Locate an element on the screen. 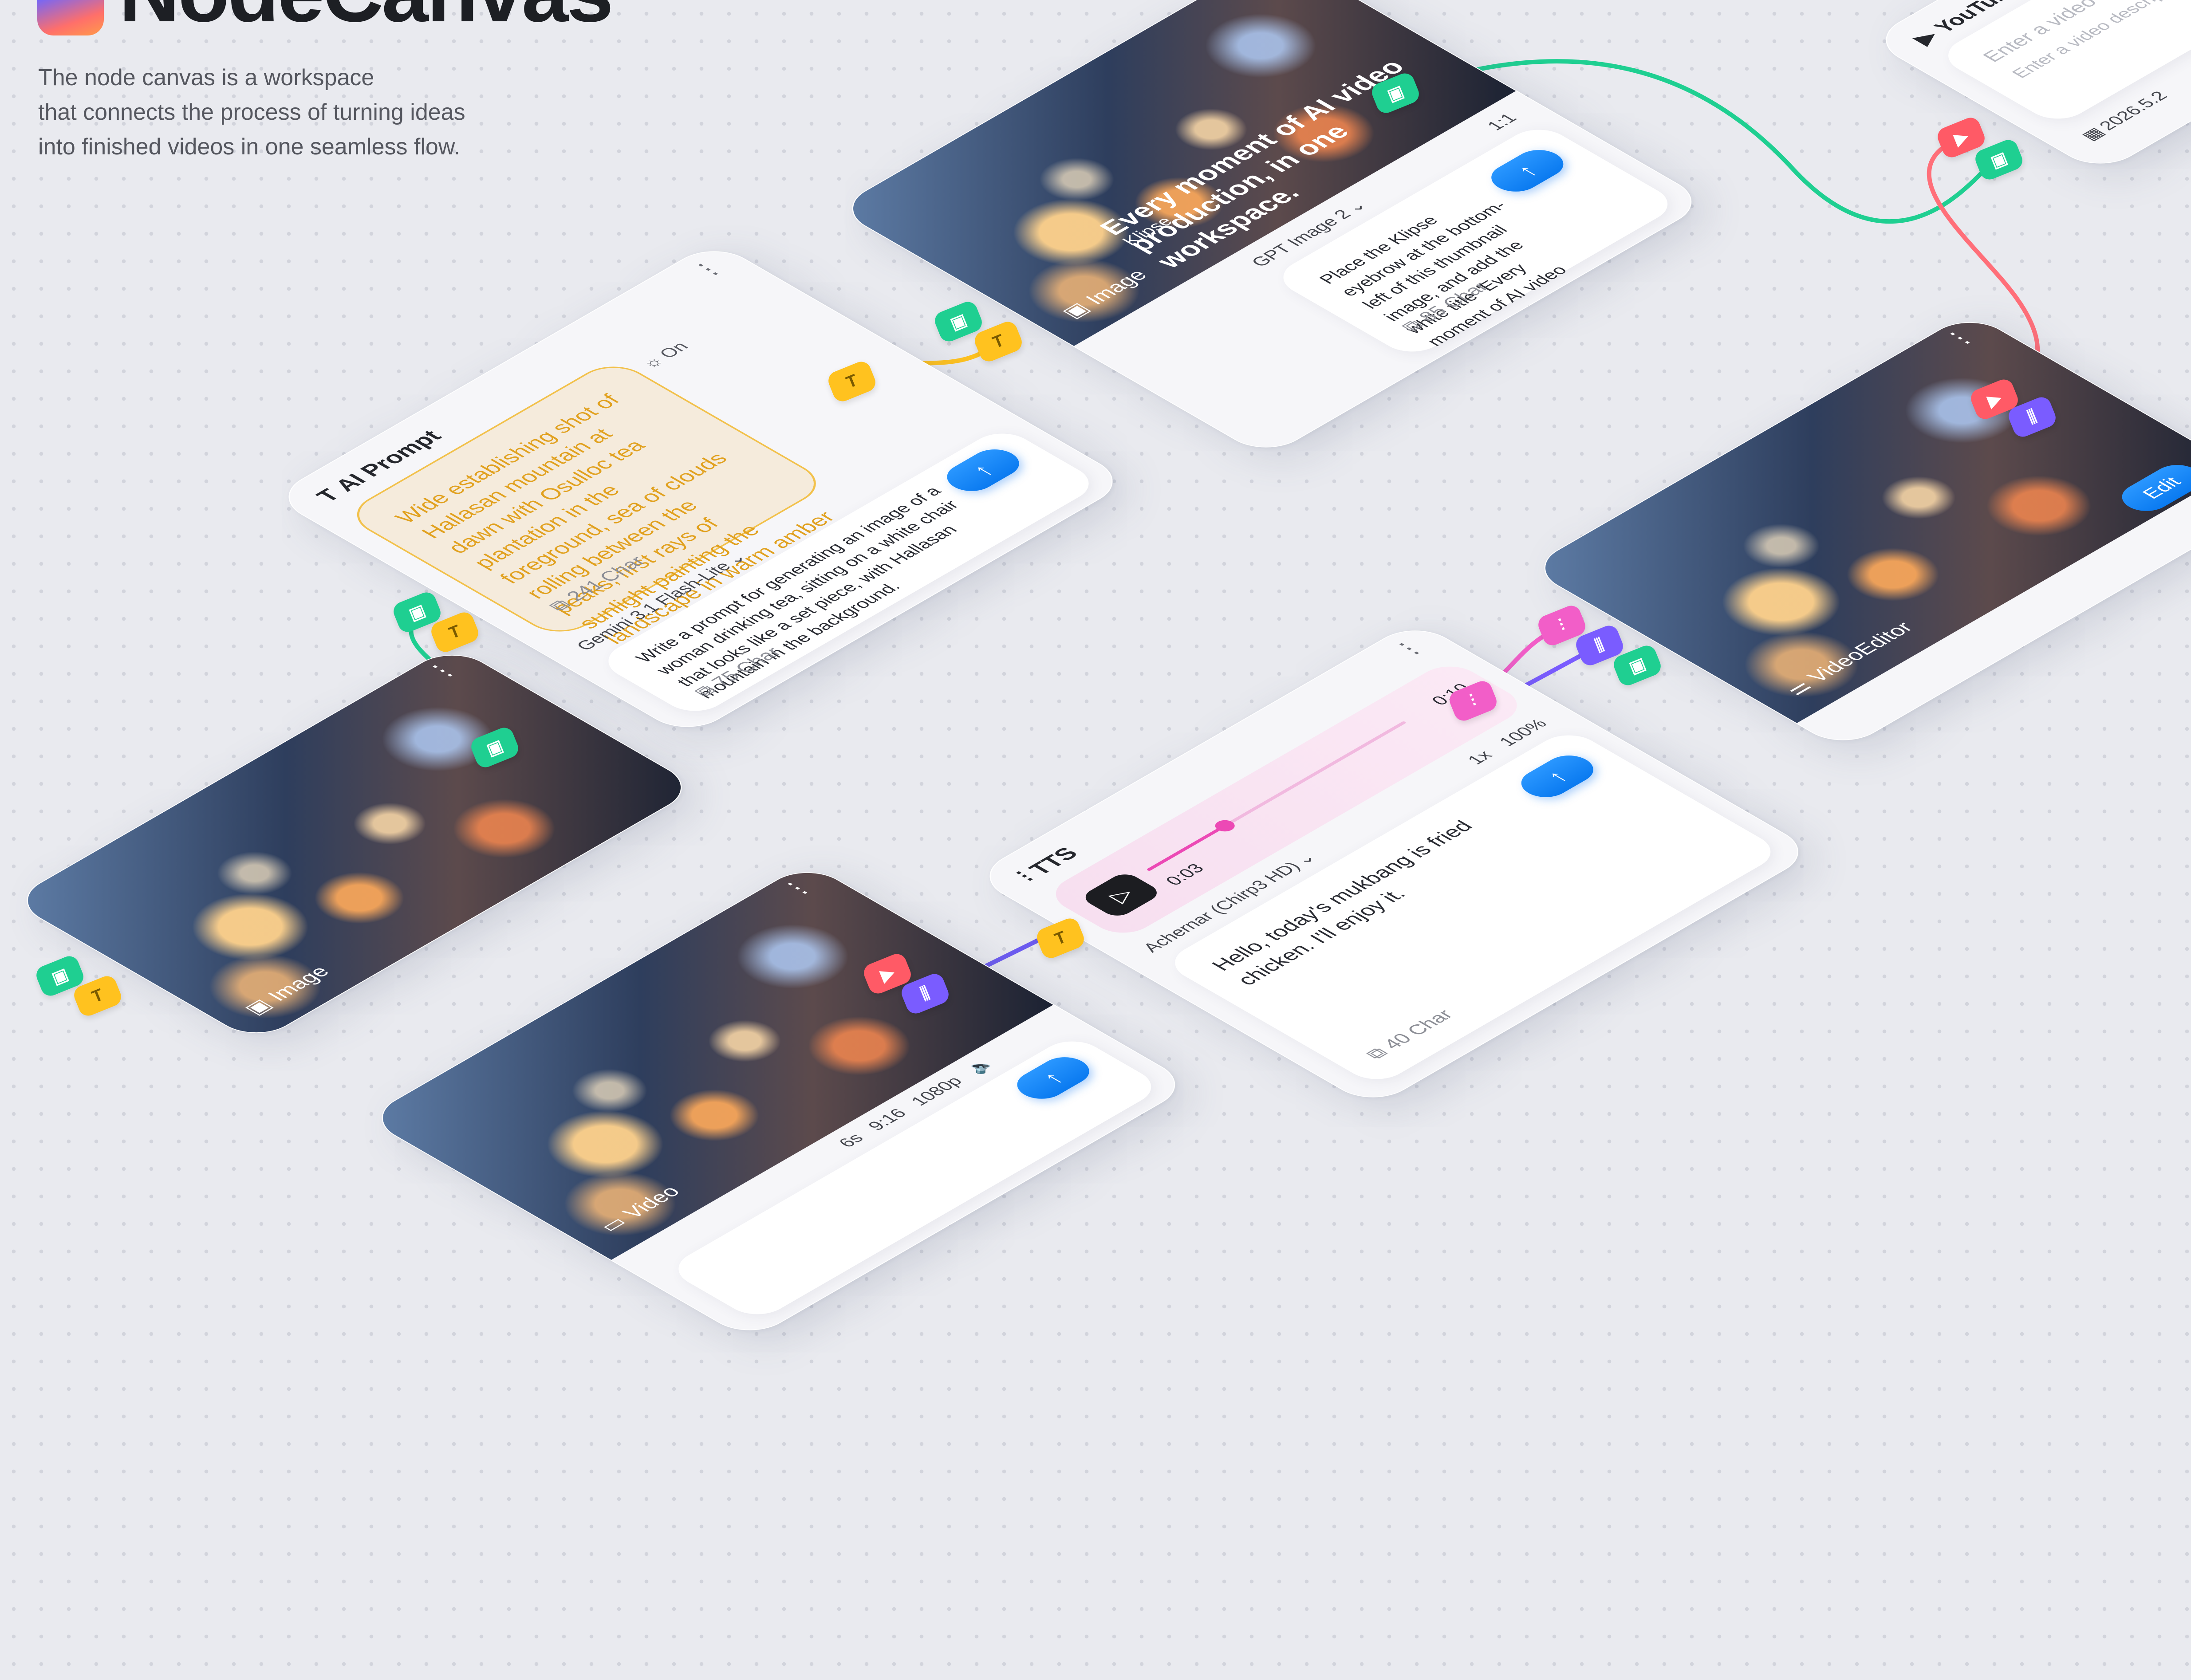 The height and width of the screenshot is (1680, 2191). sliders-icon: ⚌ is located at coordinates (1798, 688).